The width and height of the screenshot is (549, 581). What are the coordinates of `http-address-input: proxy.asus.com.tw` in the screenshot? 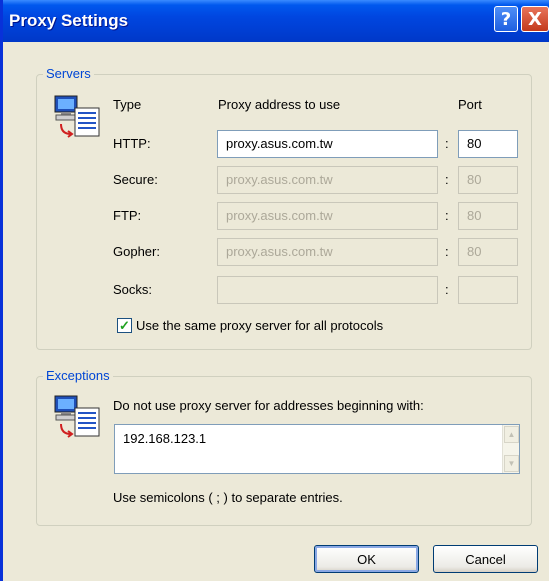 It's located at (327, 144).